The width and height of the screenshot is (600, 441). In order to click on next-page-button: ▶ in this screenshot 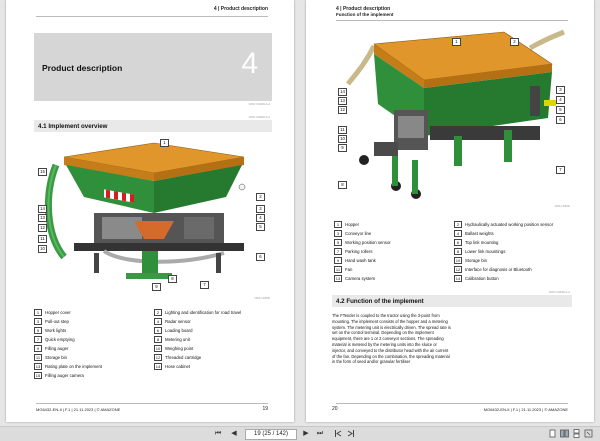, I will do `click(306, 433)`.